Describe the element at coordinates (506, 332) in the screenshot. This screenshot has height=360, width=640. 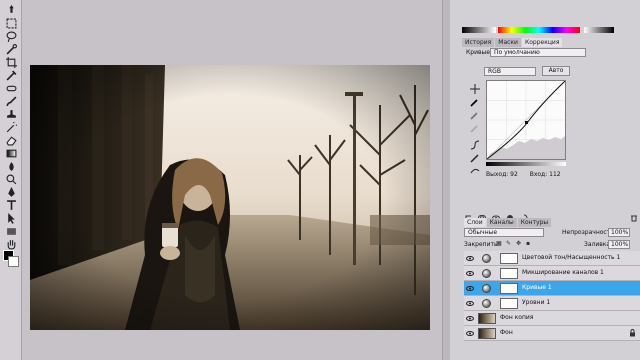
I see `layer-name: Фон` at that location.